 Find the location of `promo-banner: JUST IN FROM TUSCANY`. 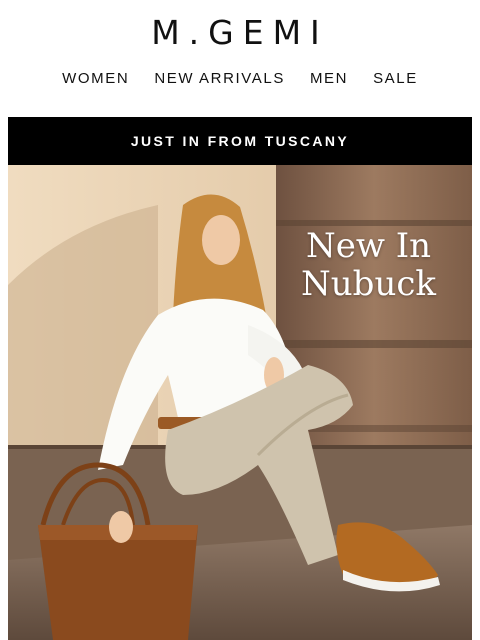

promo-banner: JUST IN FROM TUSCANY is located at coordinates (240, 141).